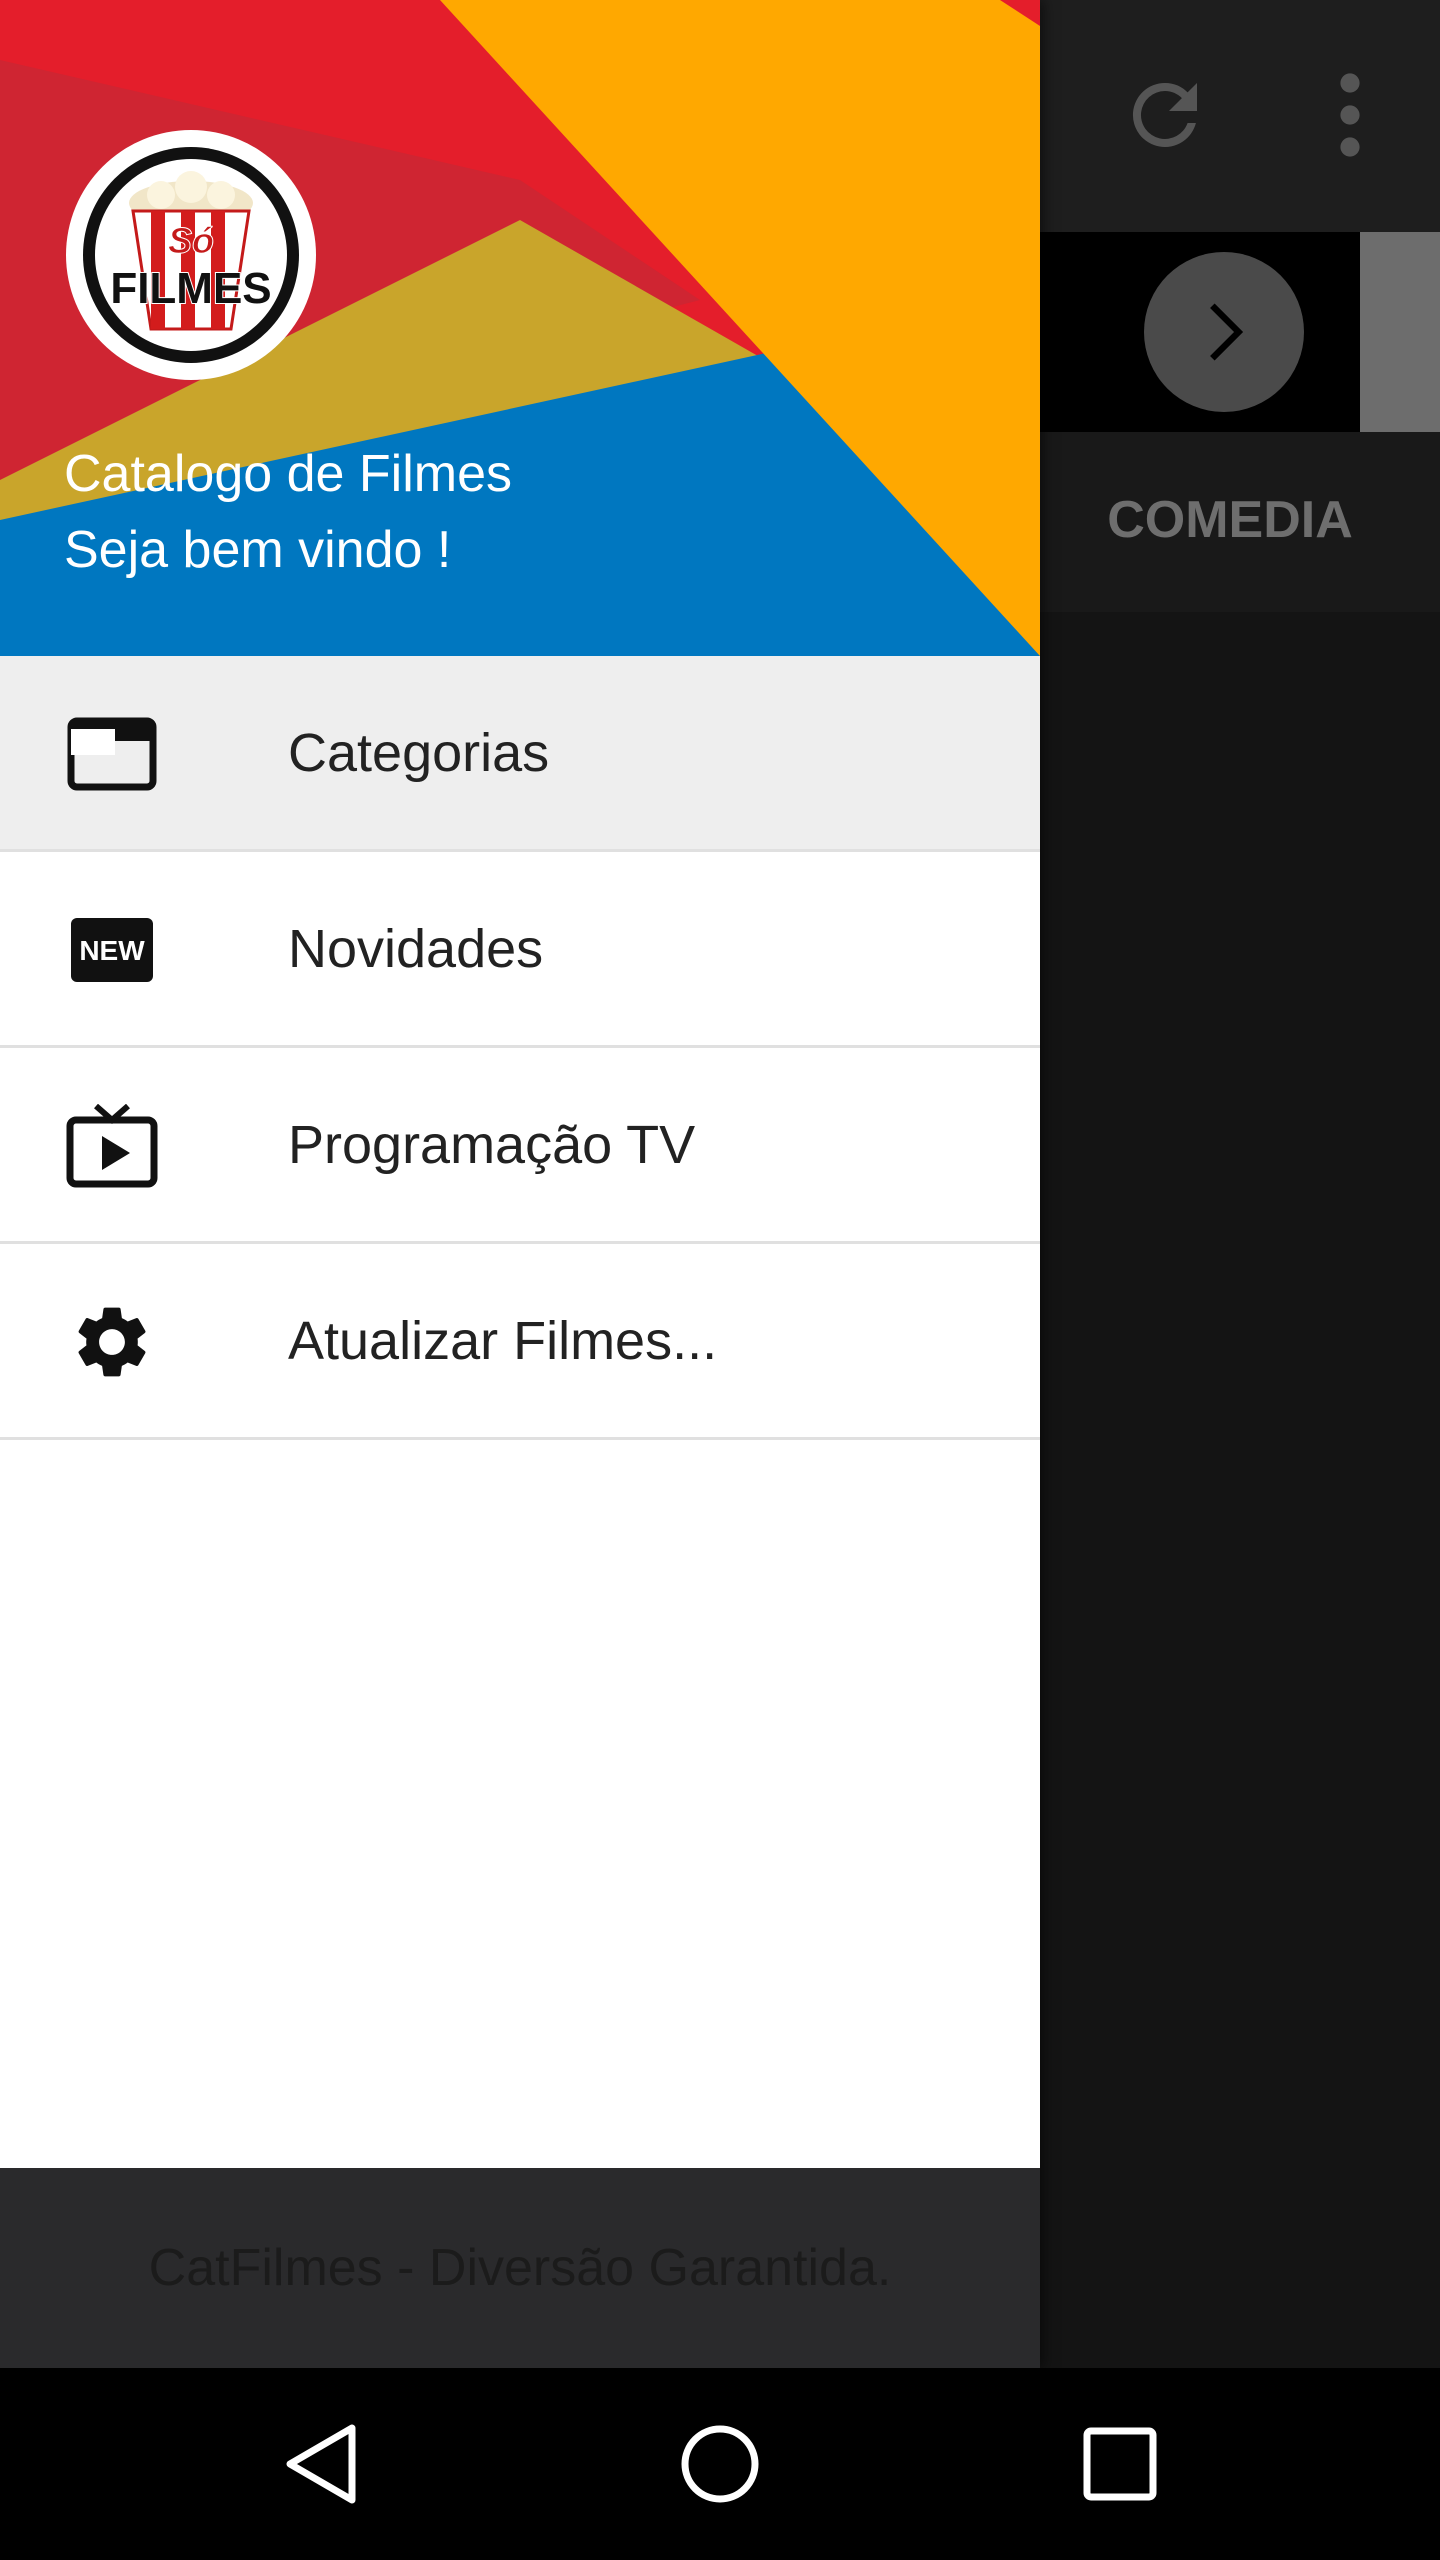  Describe the element at coordinates (191, 240) in the screenshot. I see `logo-text-top: Só` at that location.